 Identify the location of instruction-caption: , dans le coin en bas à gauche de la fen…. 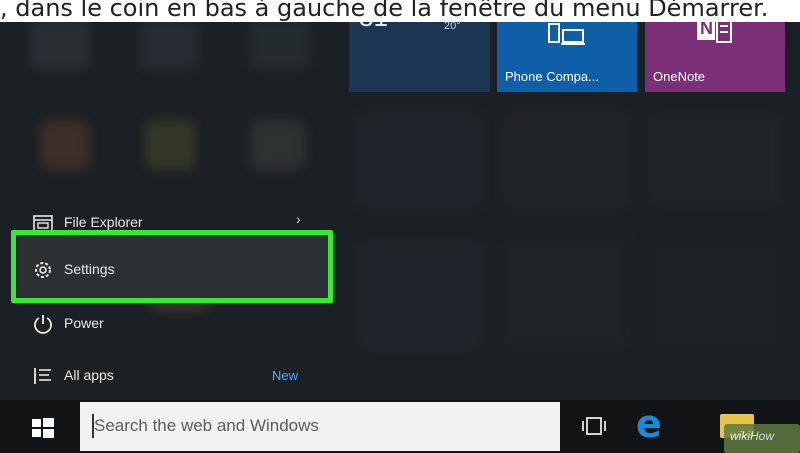
(400, 11).